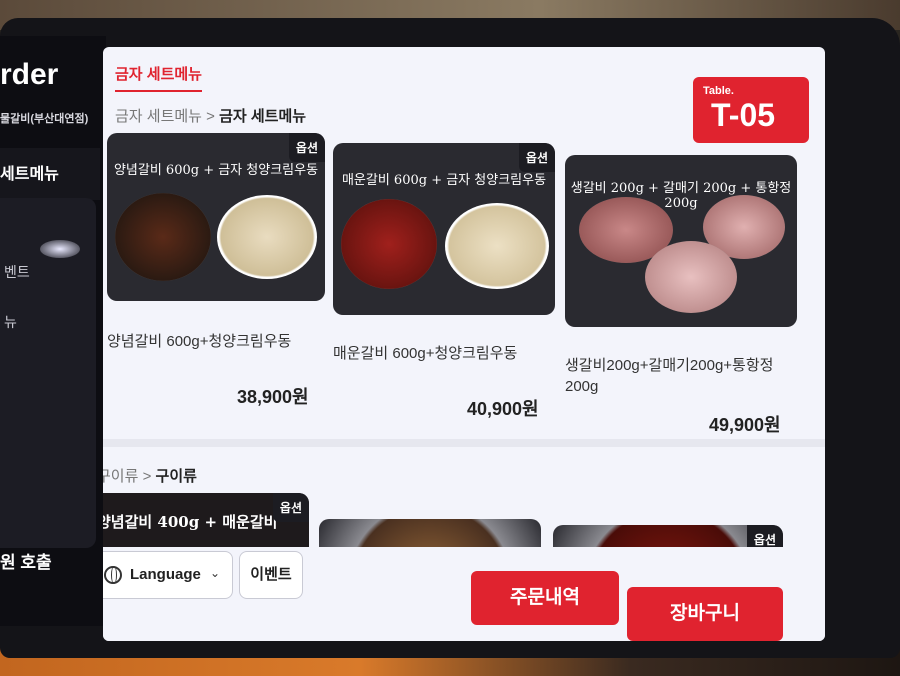  Describe the element at coordinates (718, 91) in the screenshot. I see `table-label: Table.` at that location.